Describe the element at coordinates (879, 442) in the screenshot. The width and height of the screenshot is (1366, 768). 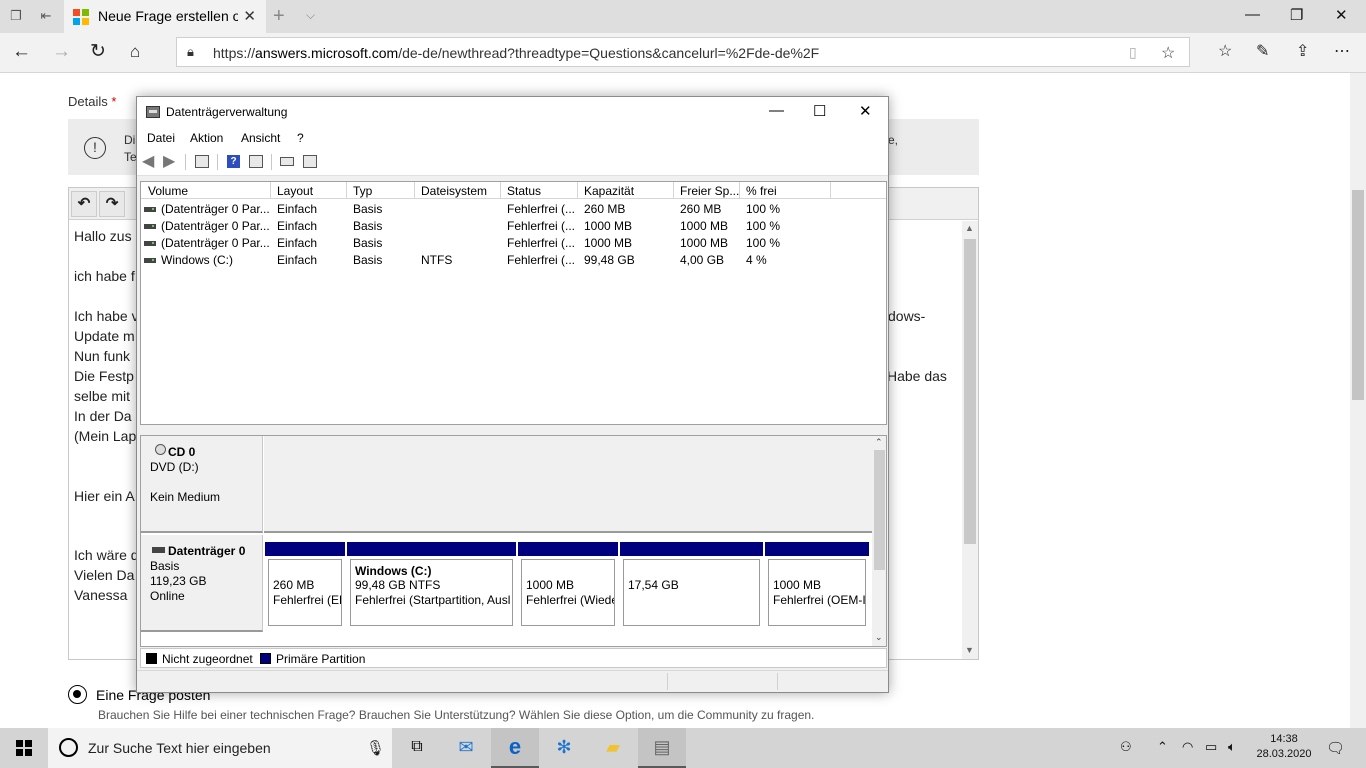
I see `scroll-up-icon: ⌃` at that location.